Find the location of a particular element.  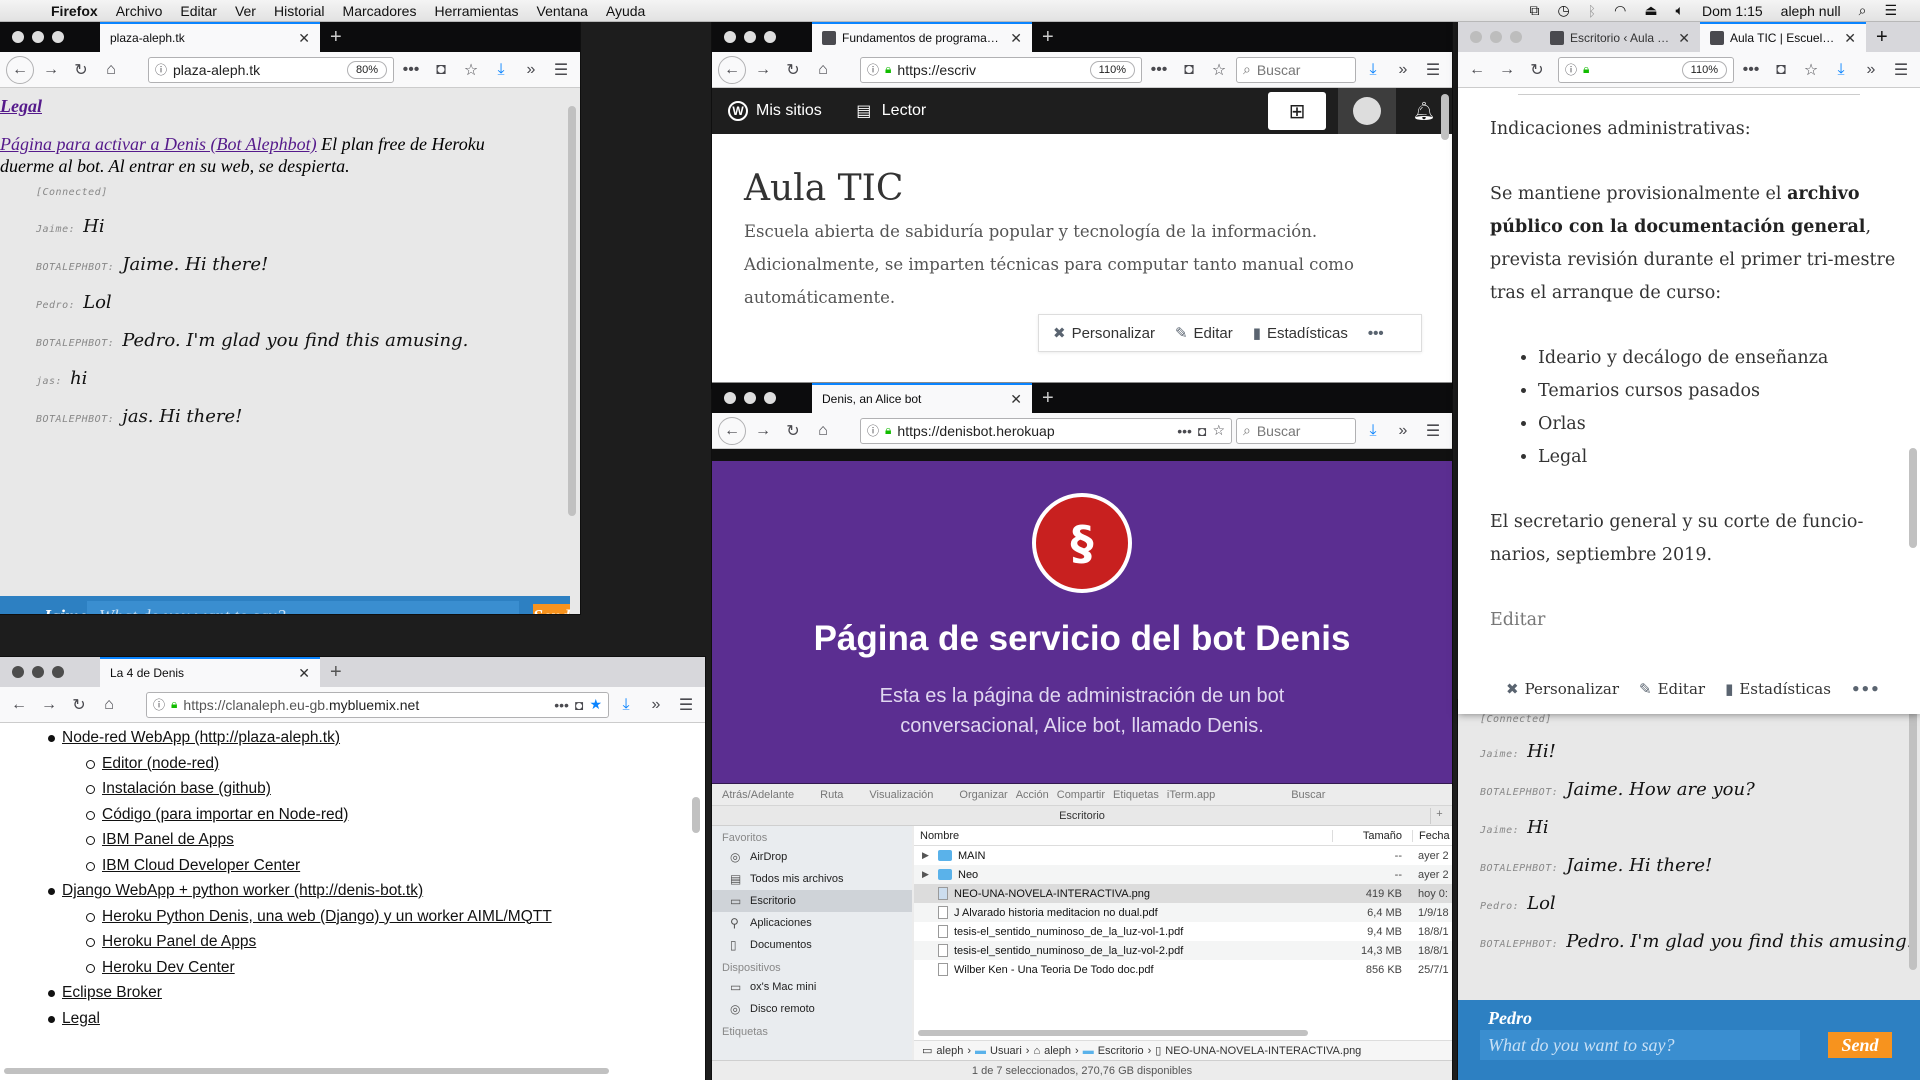

list-link: Node-red WebApp (http://plaza-aleph.tk) is located at coordinates (201, 737).